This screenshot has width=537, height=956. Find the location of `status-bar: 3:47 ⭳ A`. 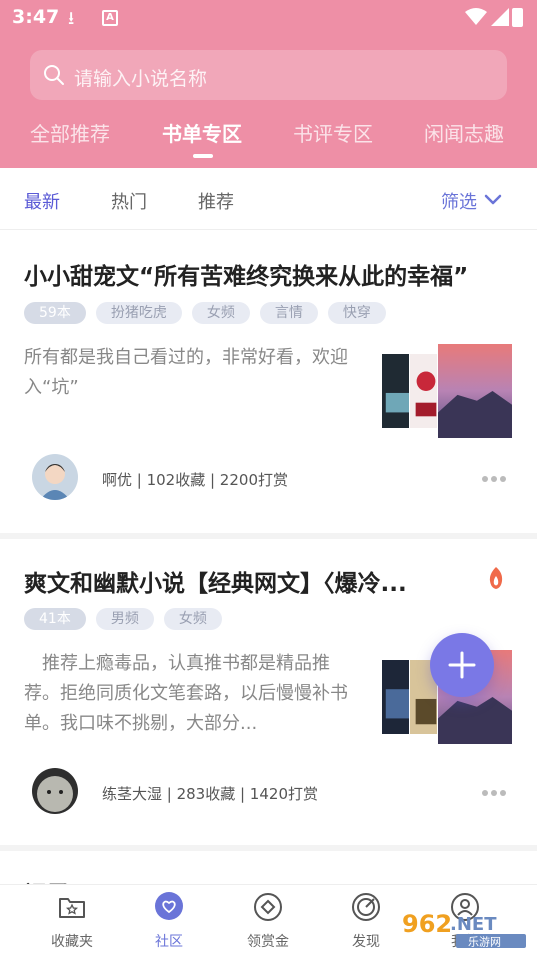

status-bar: 3:47 ⭳ A is located at coordinates (268, 18).